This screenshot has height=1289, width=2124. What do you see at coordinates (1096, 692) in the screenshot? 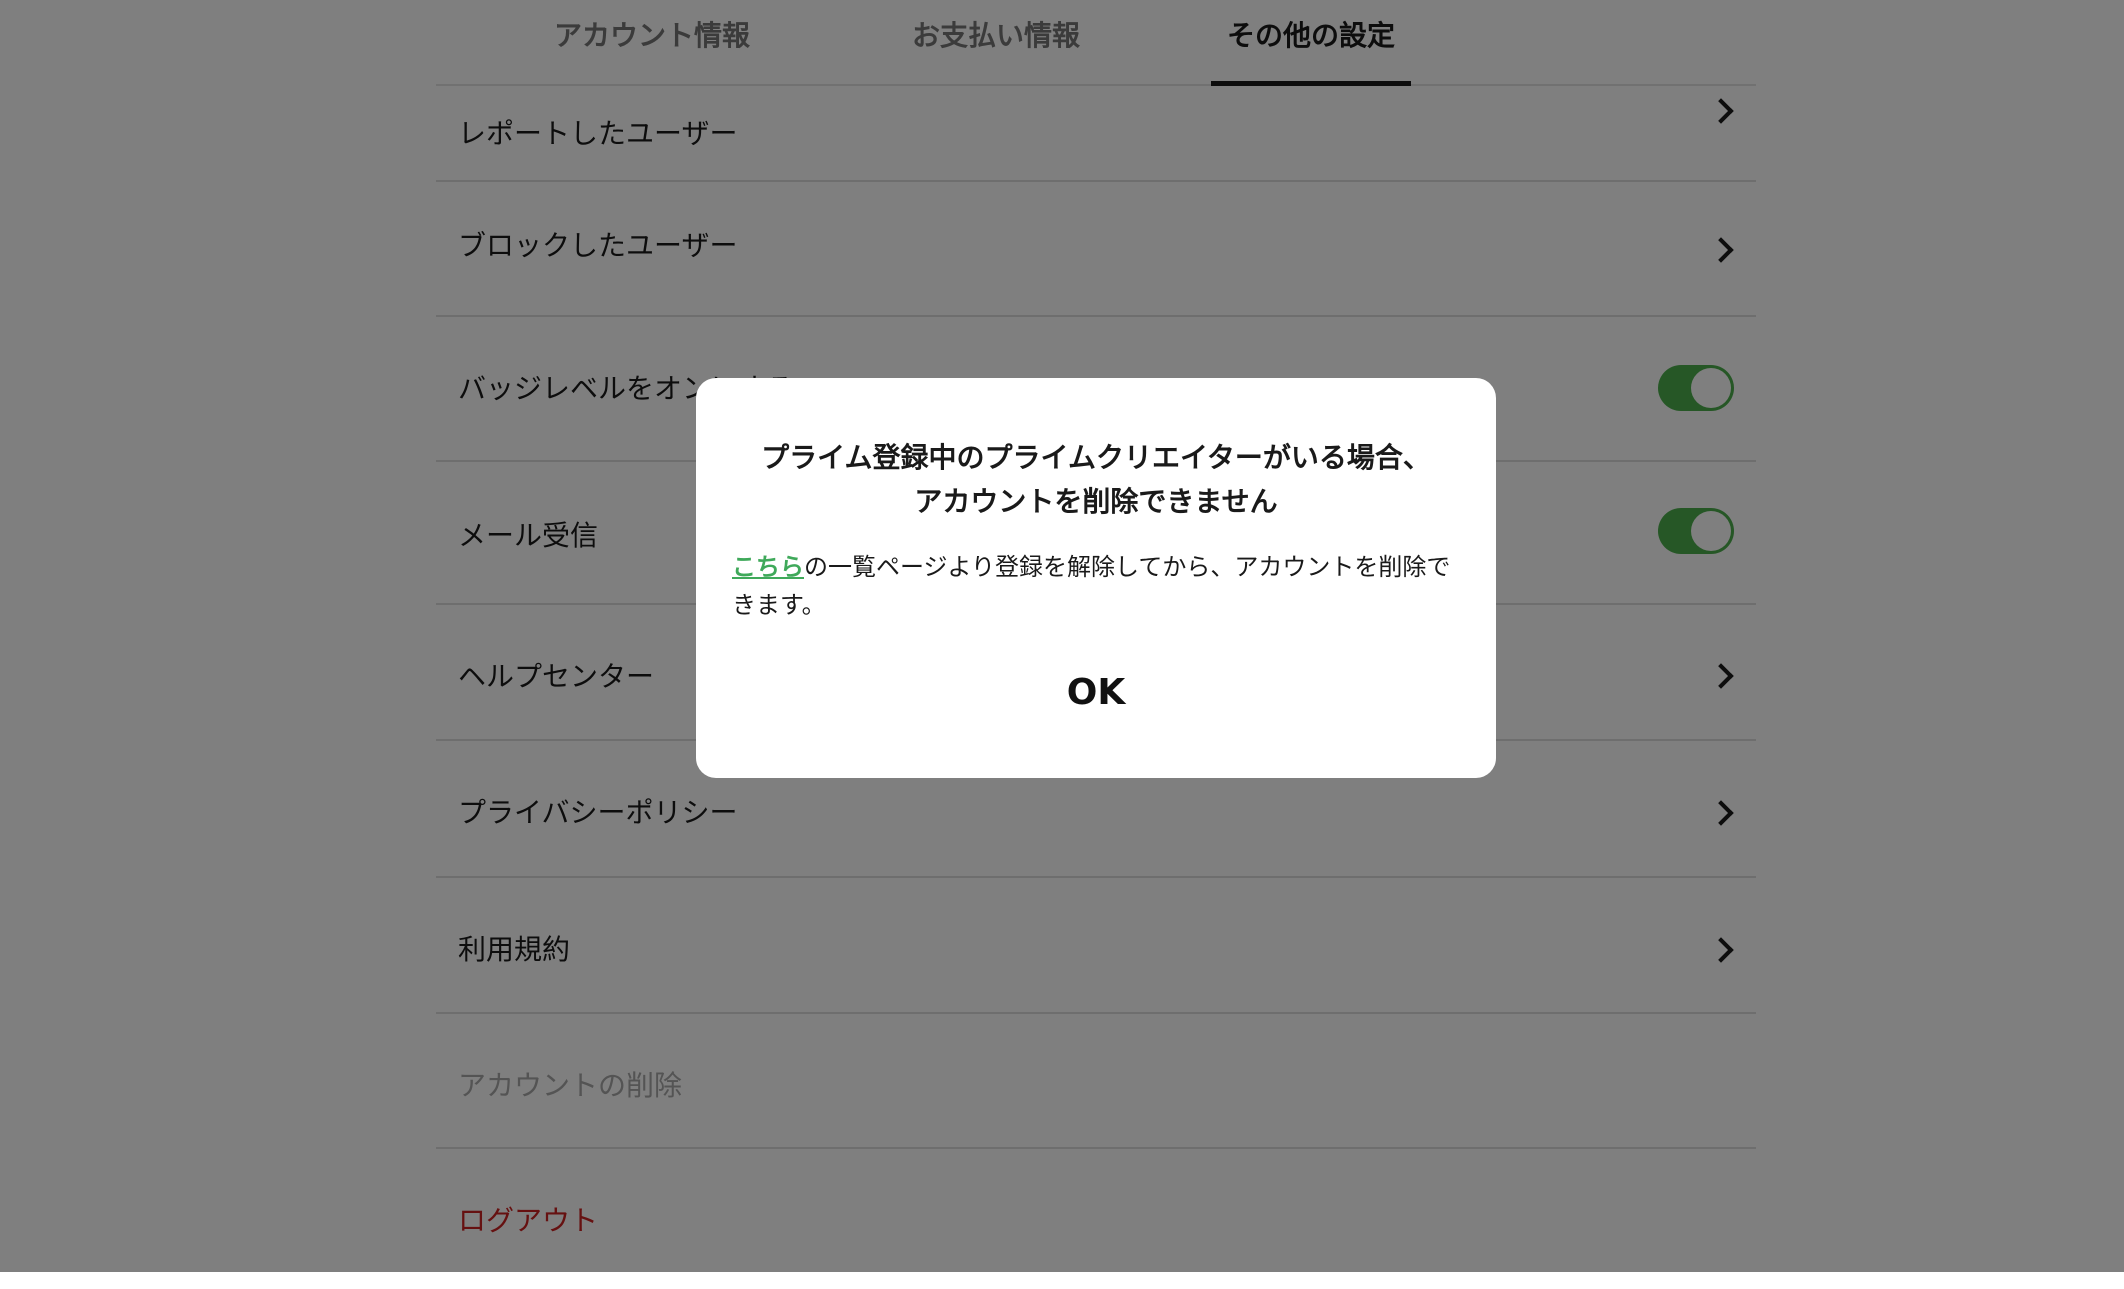
I see `ok-button: OK` at bounding box center [1096, 692].